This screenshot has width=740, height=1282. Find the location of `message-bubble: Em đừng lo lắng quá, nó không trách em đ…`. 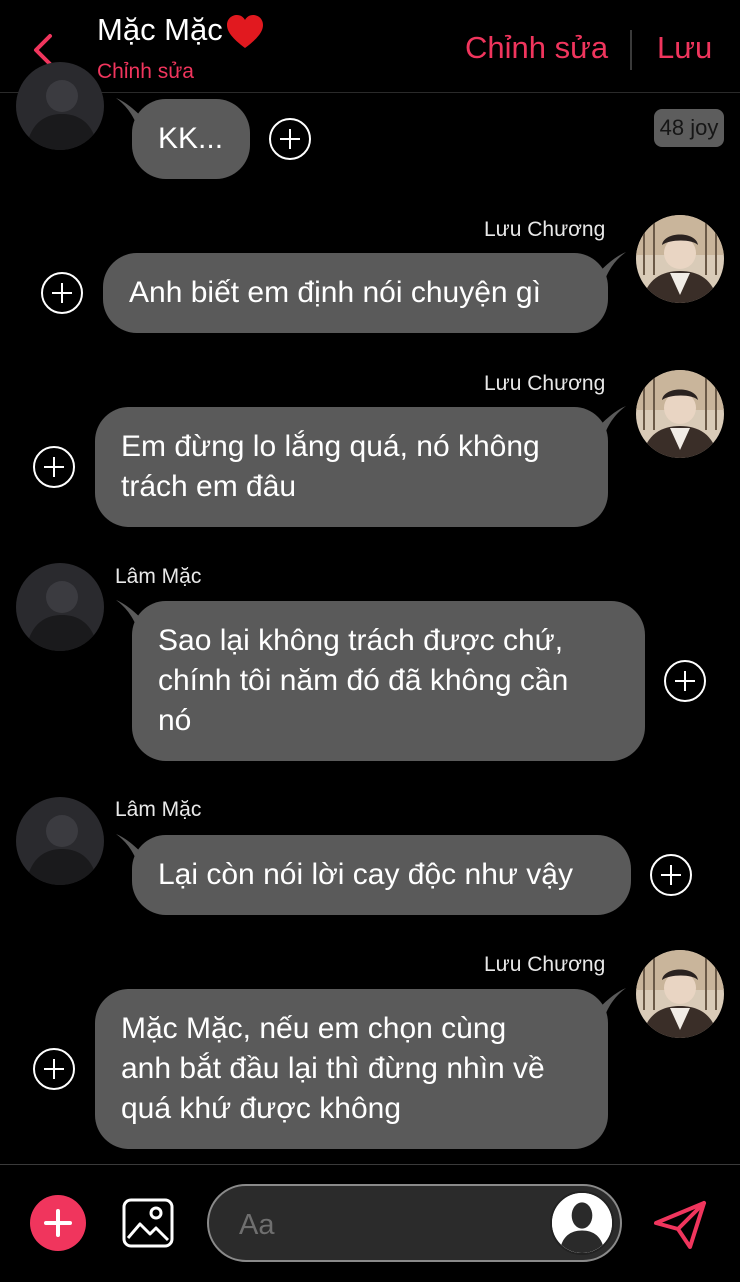

message-bubble: Em đừng lo lắng quá, nó không trách em đ… is located at coordinates (351, 467).